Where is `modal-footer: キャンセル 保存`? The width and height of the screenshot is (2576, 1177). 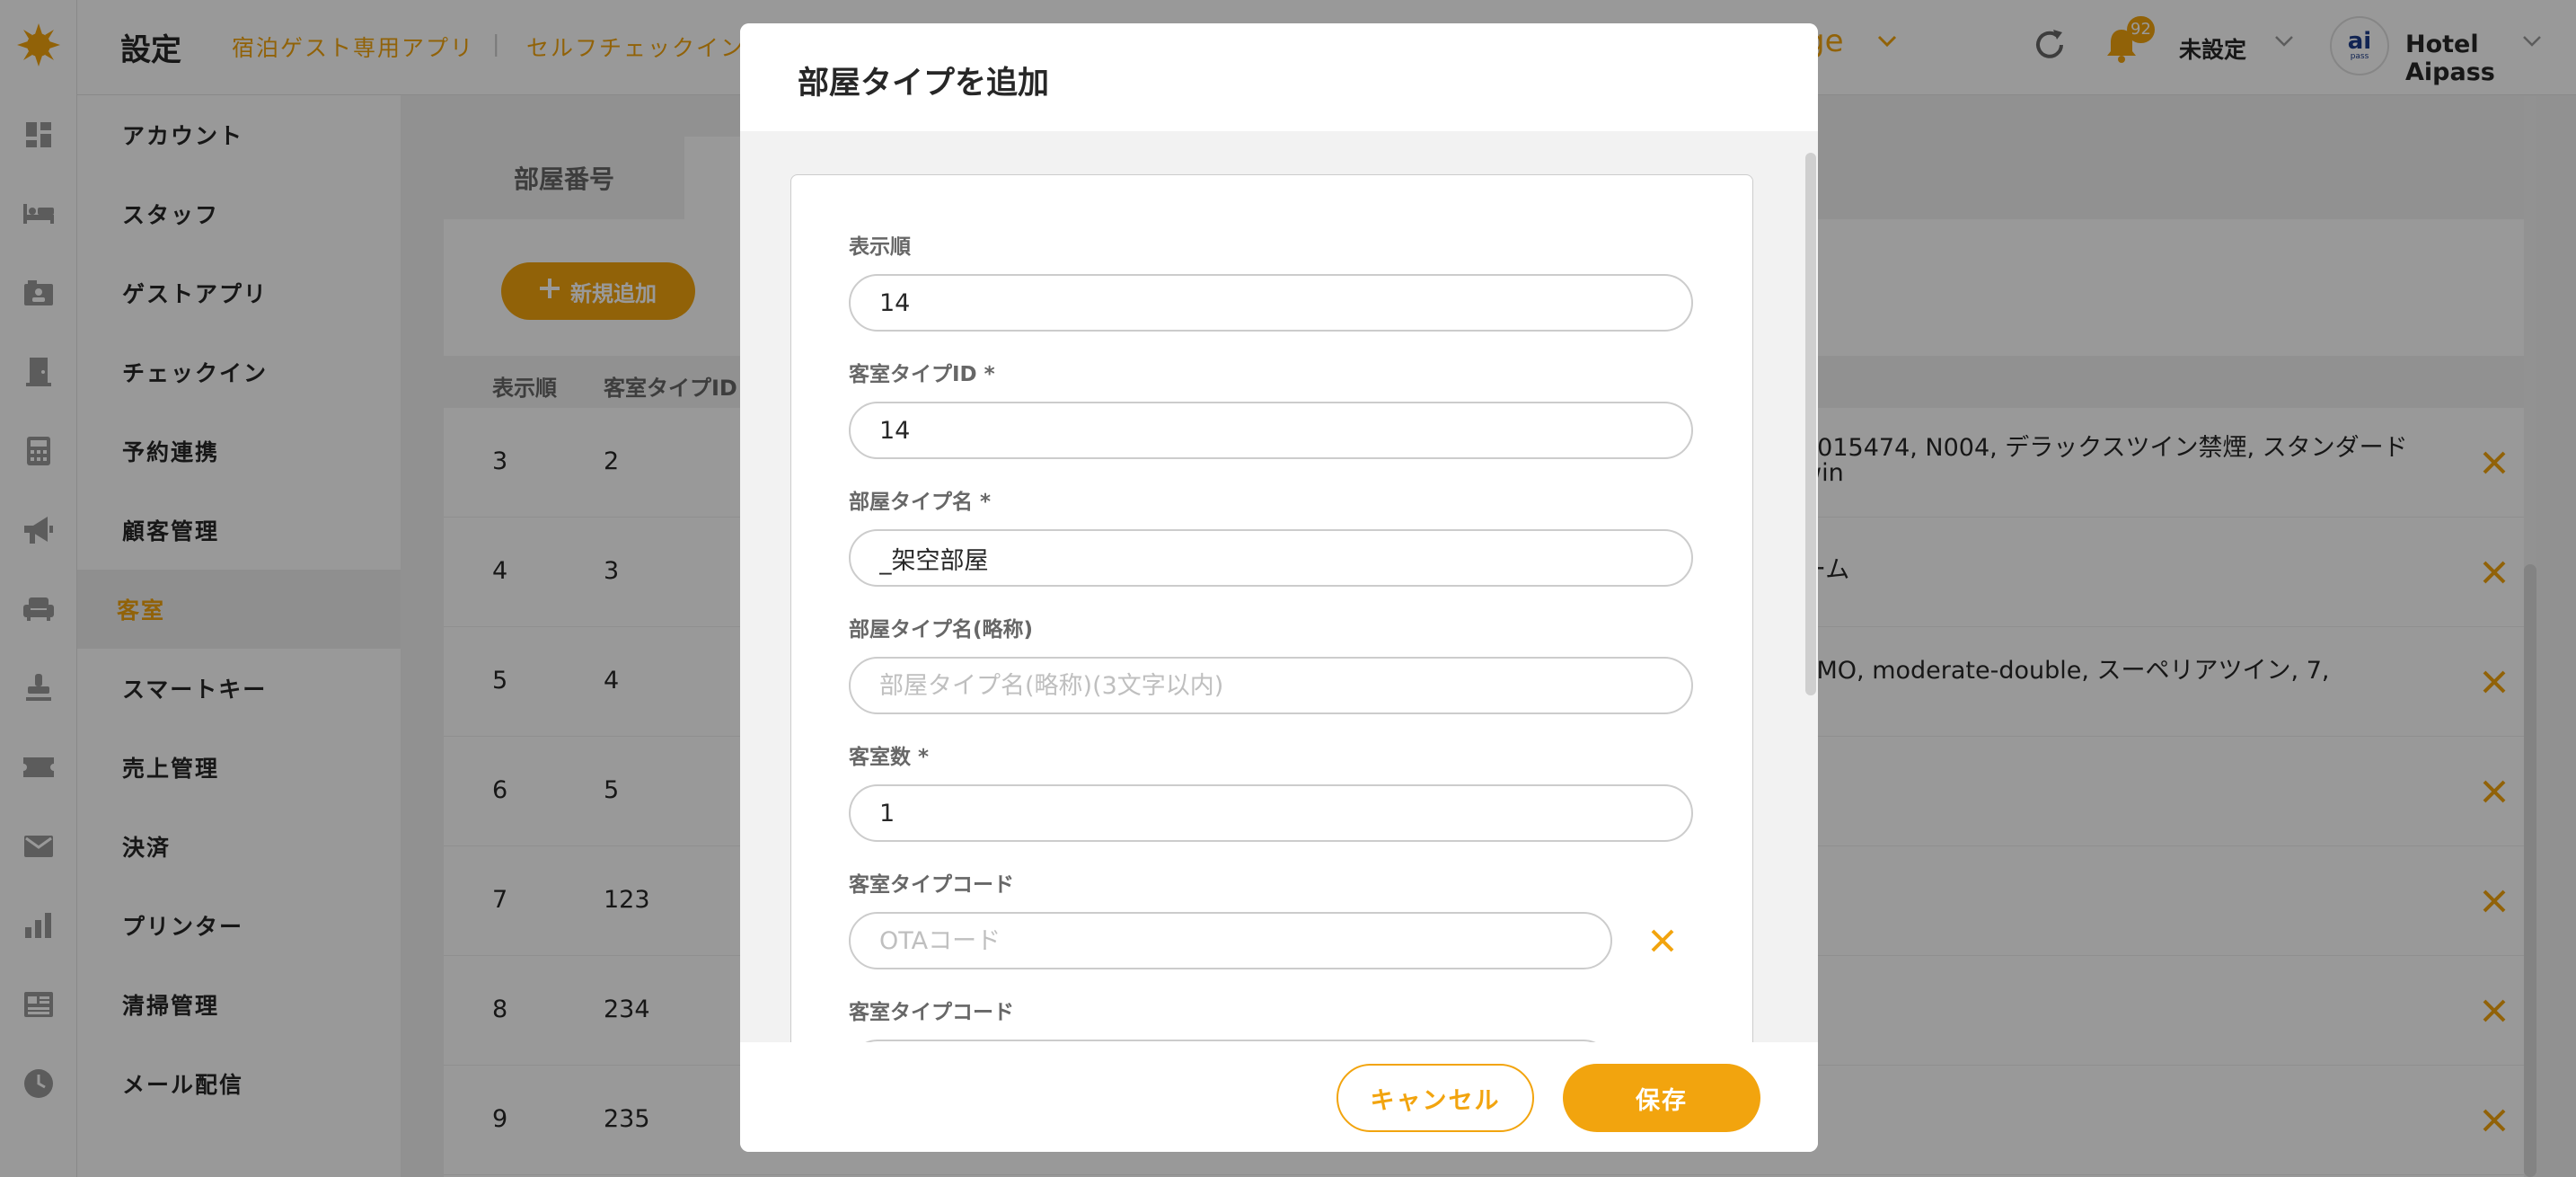 modal-footer: キャンセル 保存 is located at coordinates (1279, 1097).